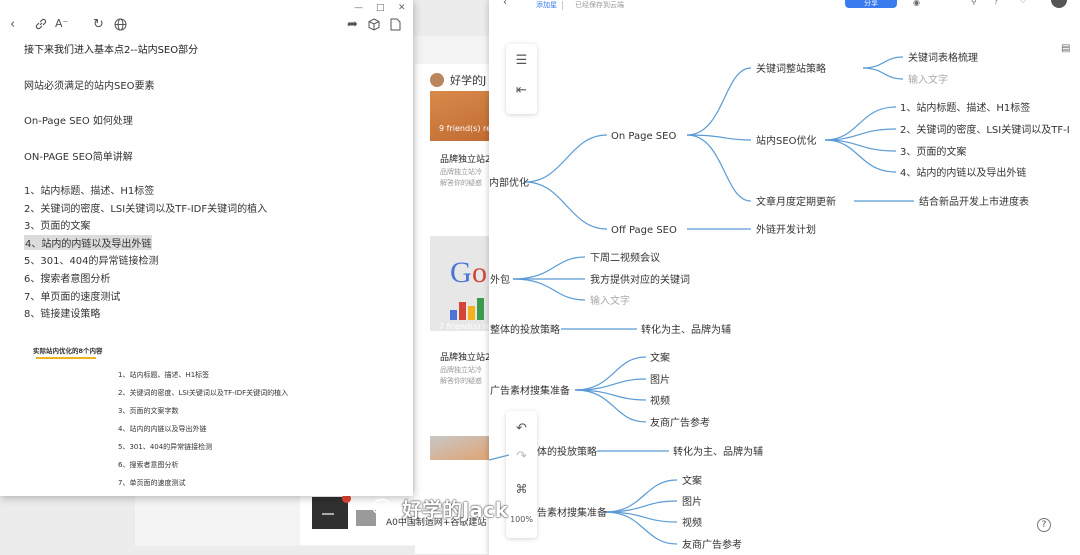 The image size is (1080, 555). I want to click on watermark-text: 好学的Jack, so click(455, 510).